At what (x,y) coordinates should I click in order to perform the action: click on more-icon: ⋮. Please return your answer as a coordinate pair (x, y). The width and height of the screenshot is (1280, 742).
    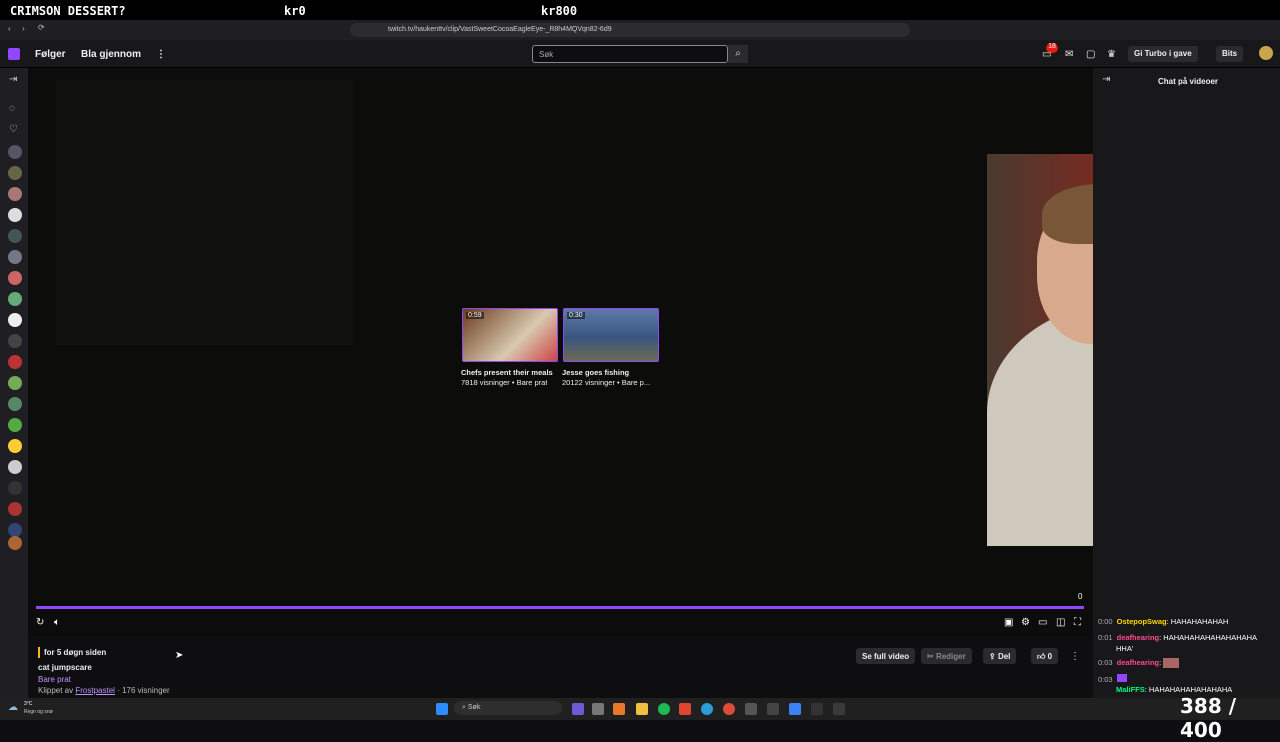
    Looking at the image, I should click on (161, 54).